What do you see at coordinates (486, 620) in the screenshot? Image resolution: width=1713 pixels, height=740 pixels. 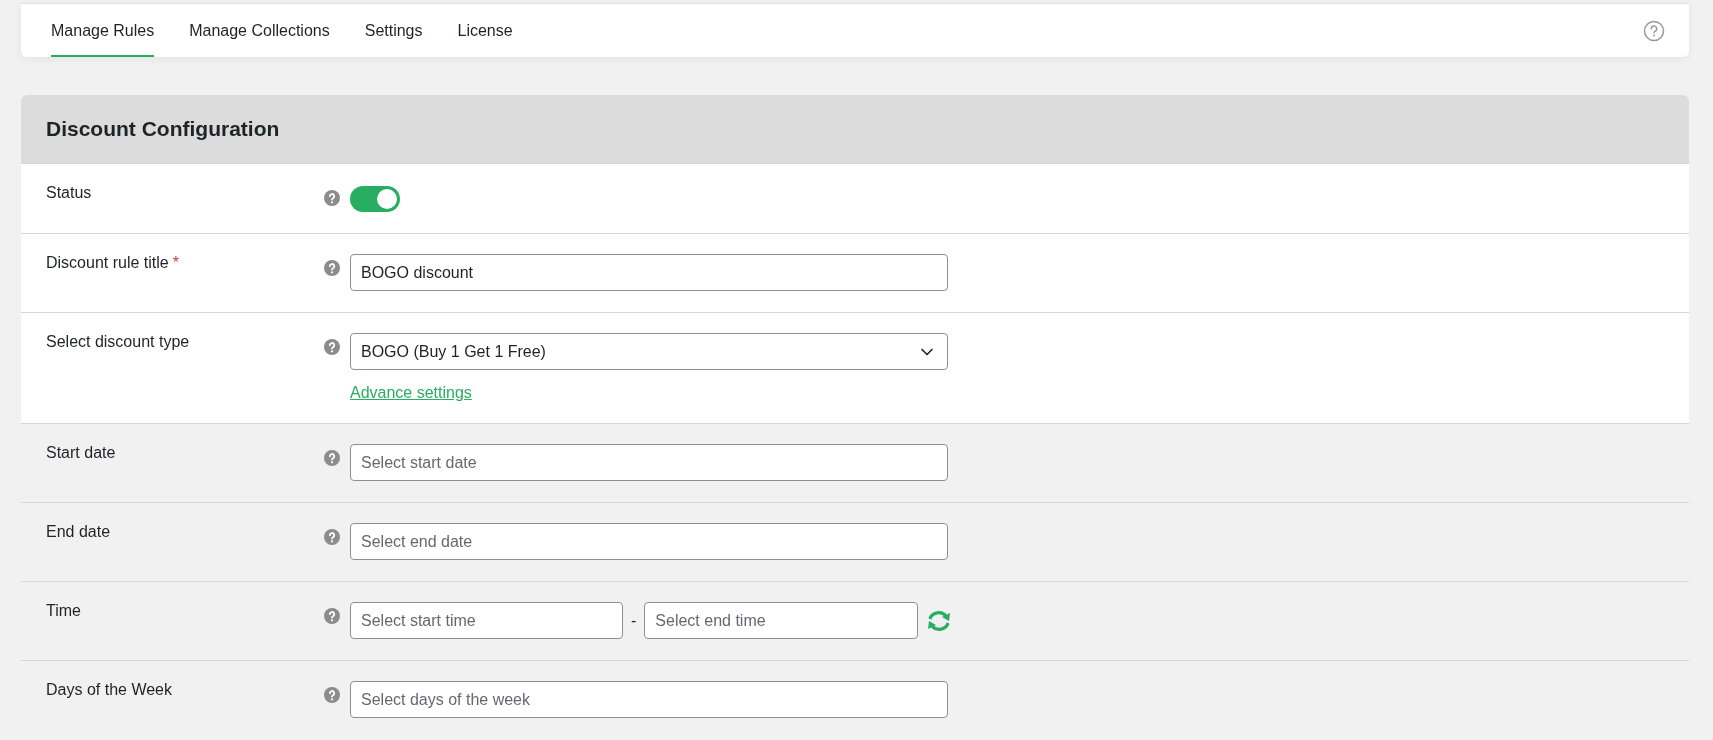 I see `start-time-field: Select start time` at bounding box center [486, 620].